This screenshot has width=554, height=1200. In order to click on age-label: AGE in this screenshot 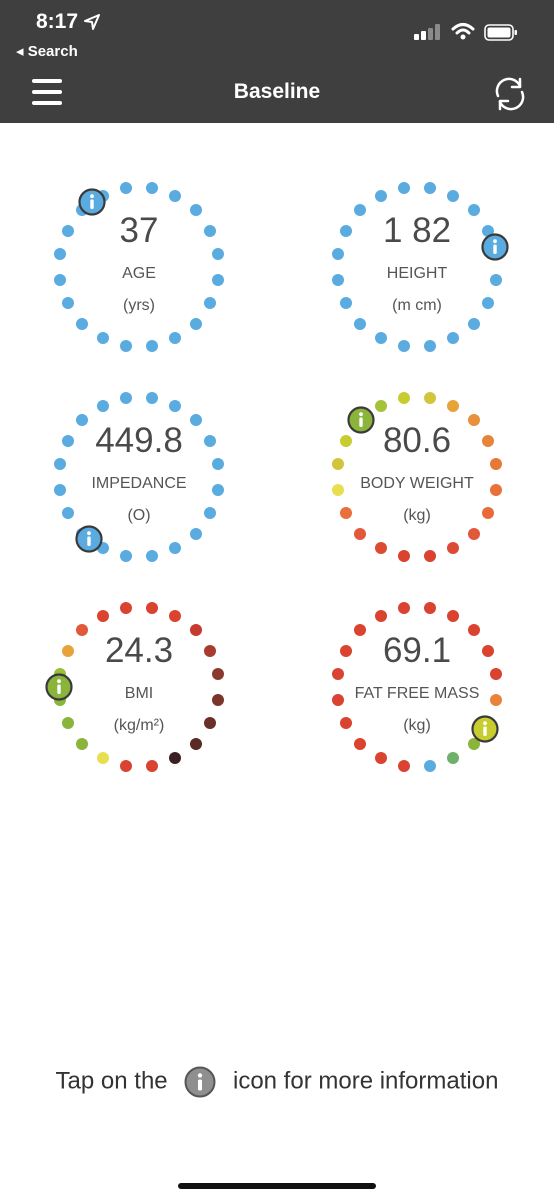, I will do `click(139, 273)`.